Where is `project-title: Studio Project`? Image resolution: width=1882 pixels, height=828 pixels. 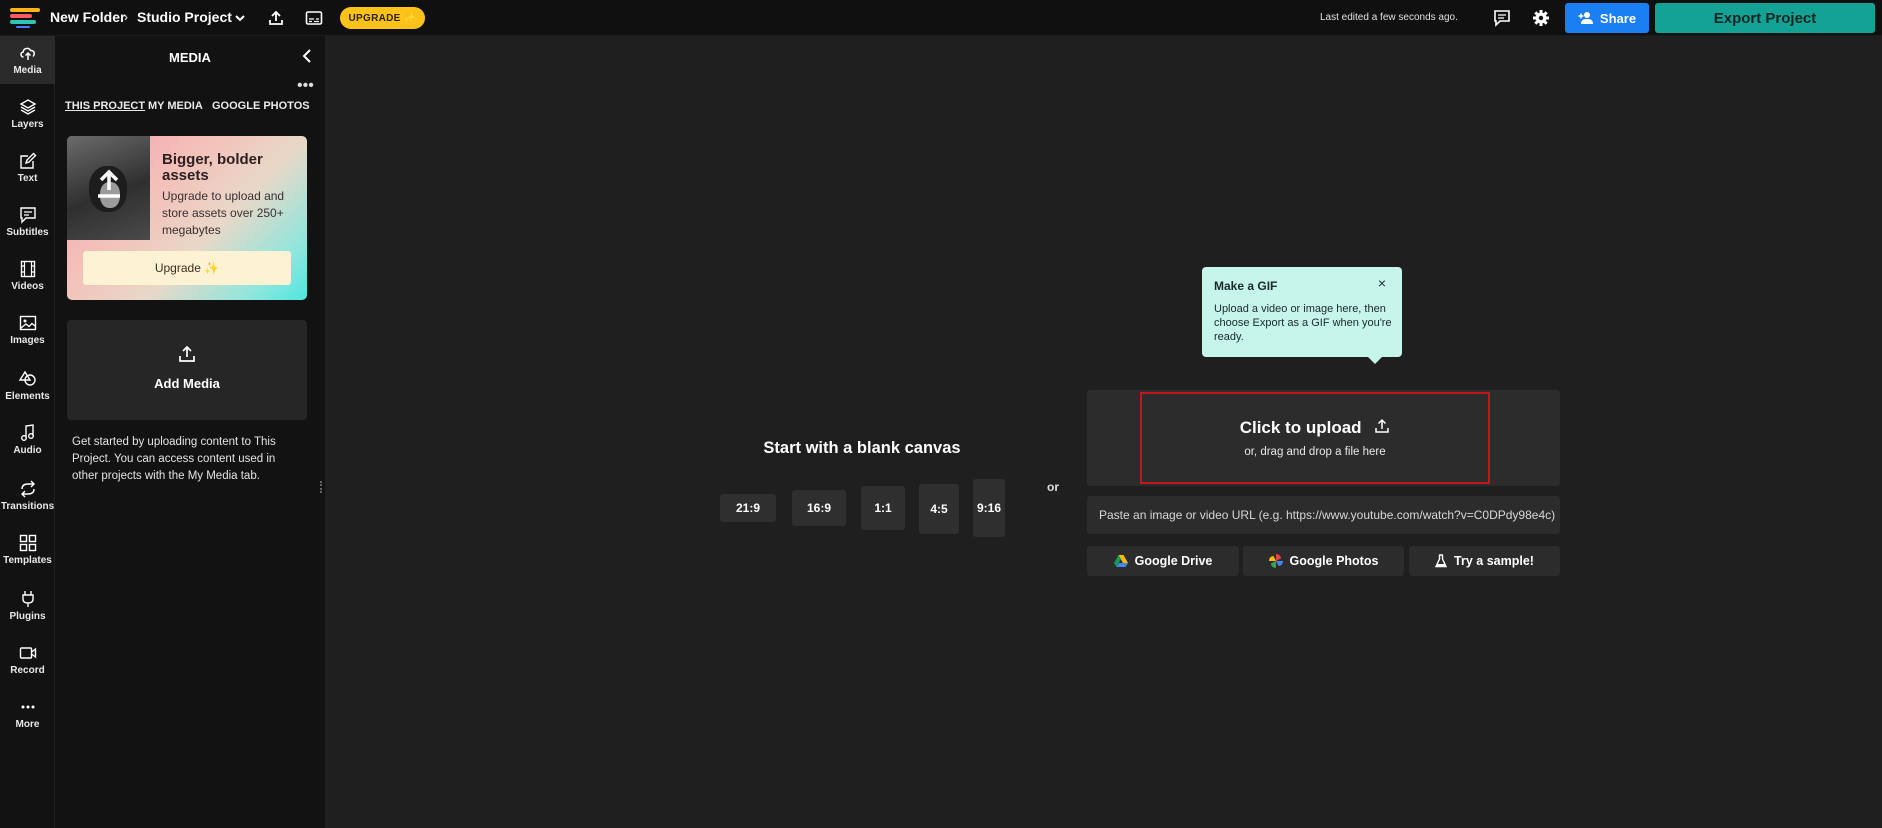 project-title: Studio Project is located at coordinates (184, 17).